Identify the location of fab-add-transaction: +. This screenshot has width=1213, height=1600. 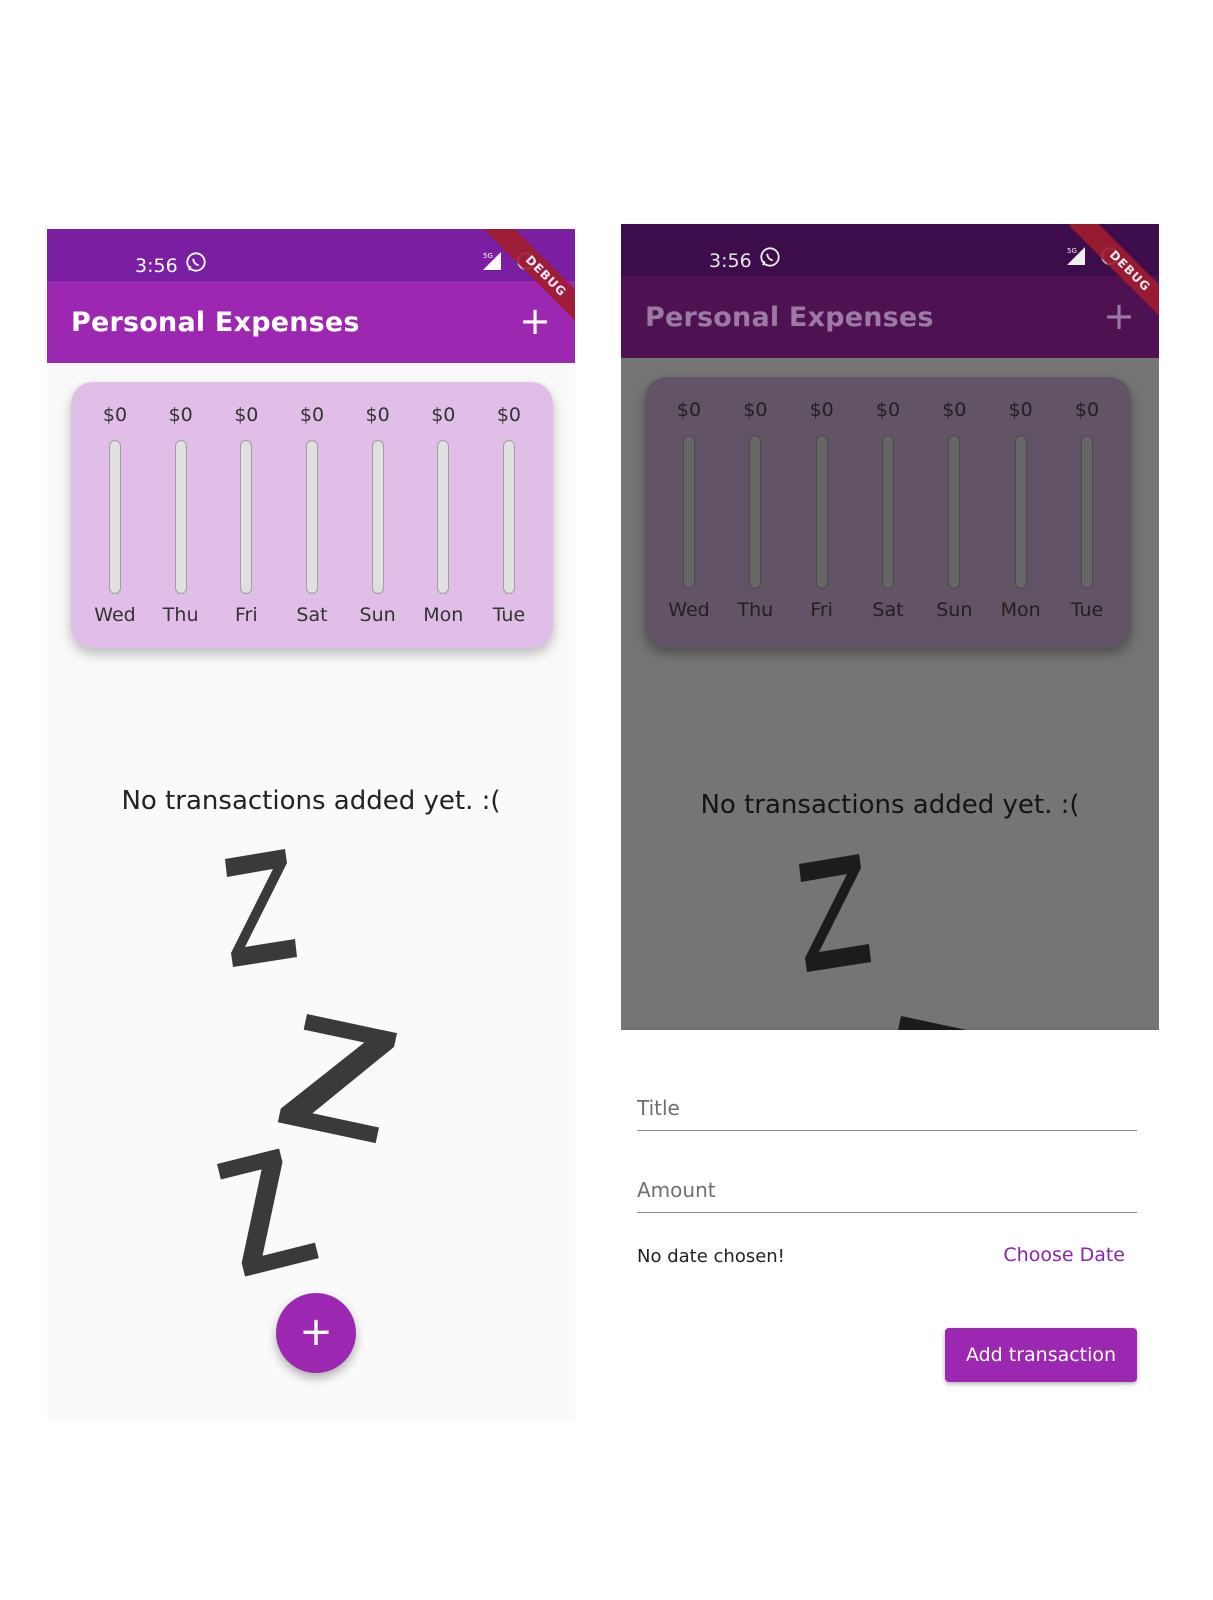
(316, 1333).